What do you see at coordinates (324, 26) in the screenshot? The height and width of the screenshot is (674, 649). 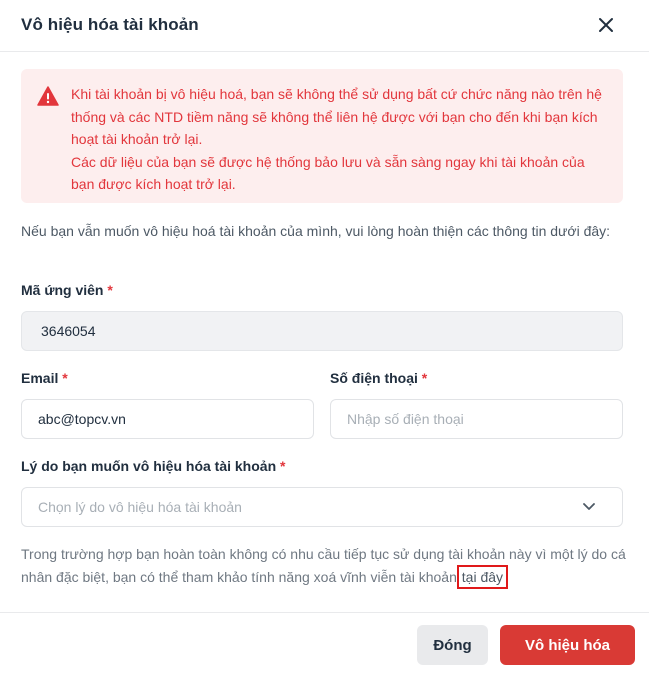 I see `dialog-header: Vô hiệu hóa tài khoản` at bounding box center [324, 26].